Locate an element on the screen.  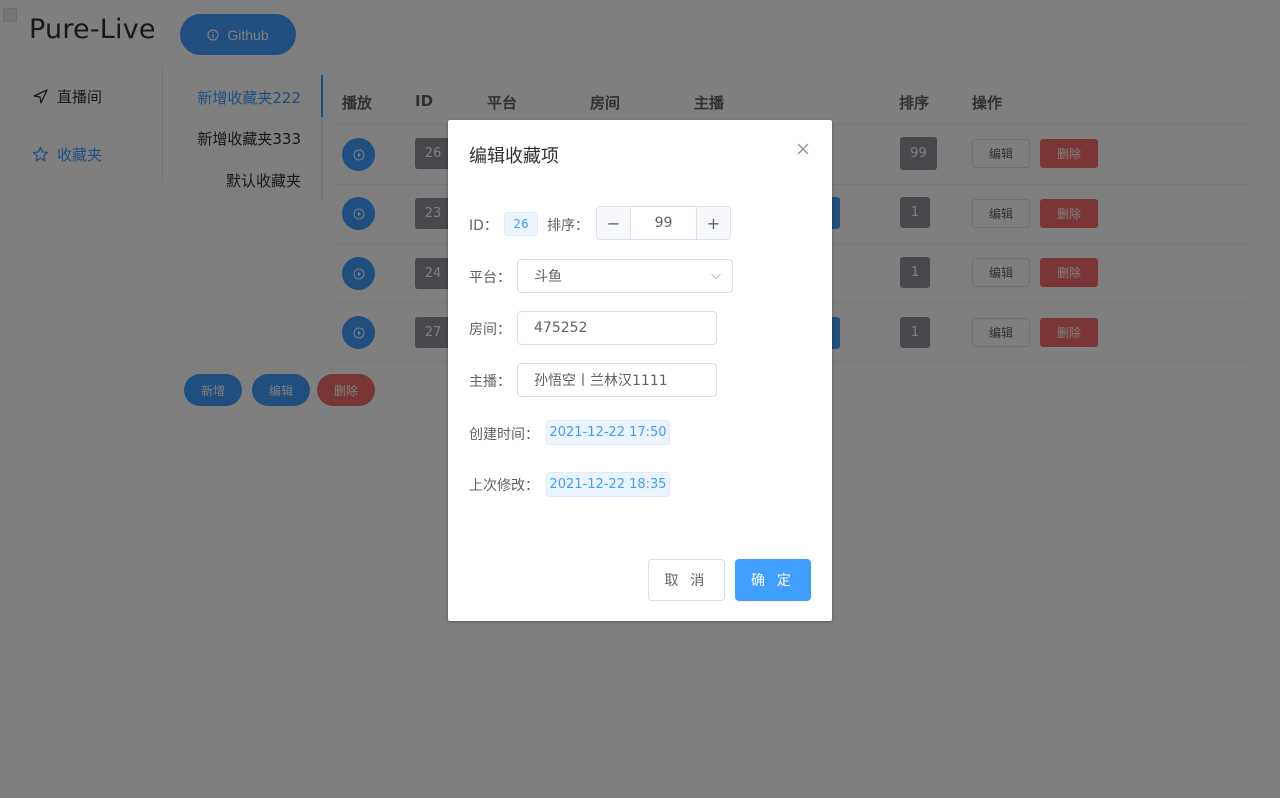
created-time-tag: 2021-12-22 17:50 is located at coordinates (608, 432).